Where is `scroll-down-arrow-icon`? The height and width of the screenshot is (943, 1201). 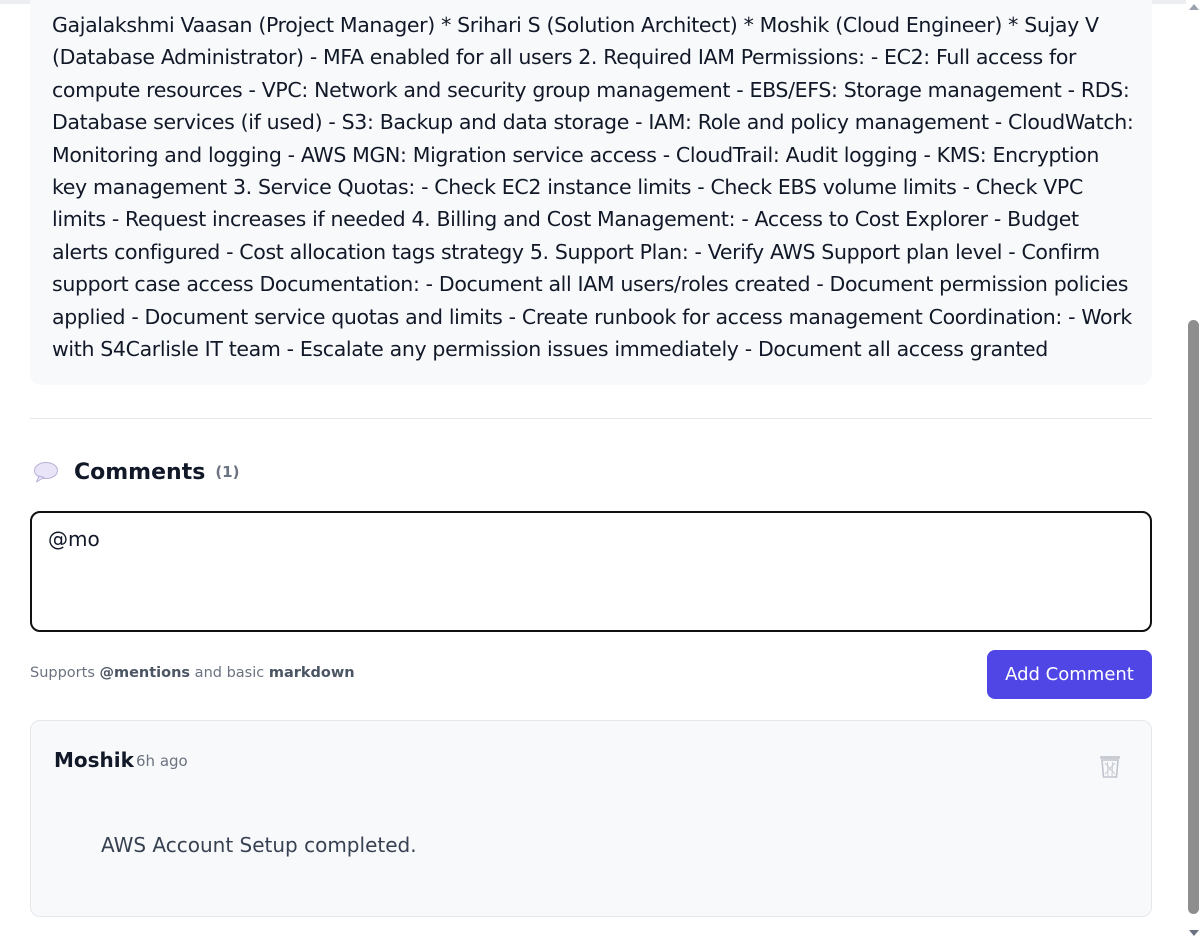 scroll-down-arrow-icon is located at coordinates (1194, 933).